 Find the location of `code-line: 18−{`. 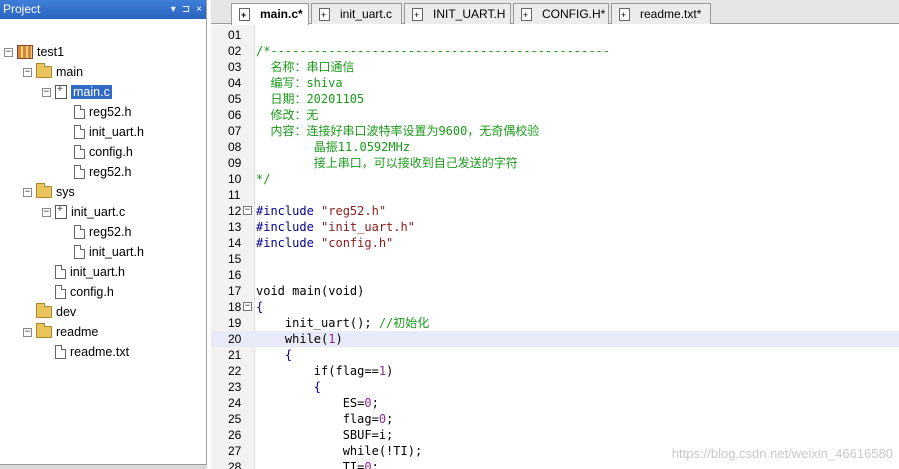

code-line: 18−{ is located at coordinates (555, 307).